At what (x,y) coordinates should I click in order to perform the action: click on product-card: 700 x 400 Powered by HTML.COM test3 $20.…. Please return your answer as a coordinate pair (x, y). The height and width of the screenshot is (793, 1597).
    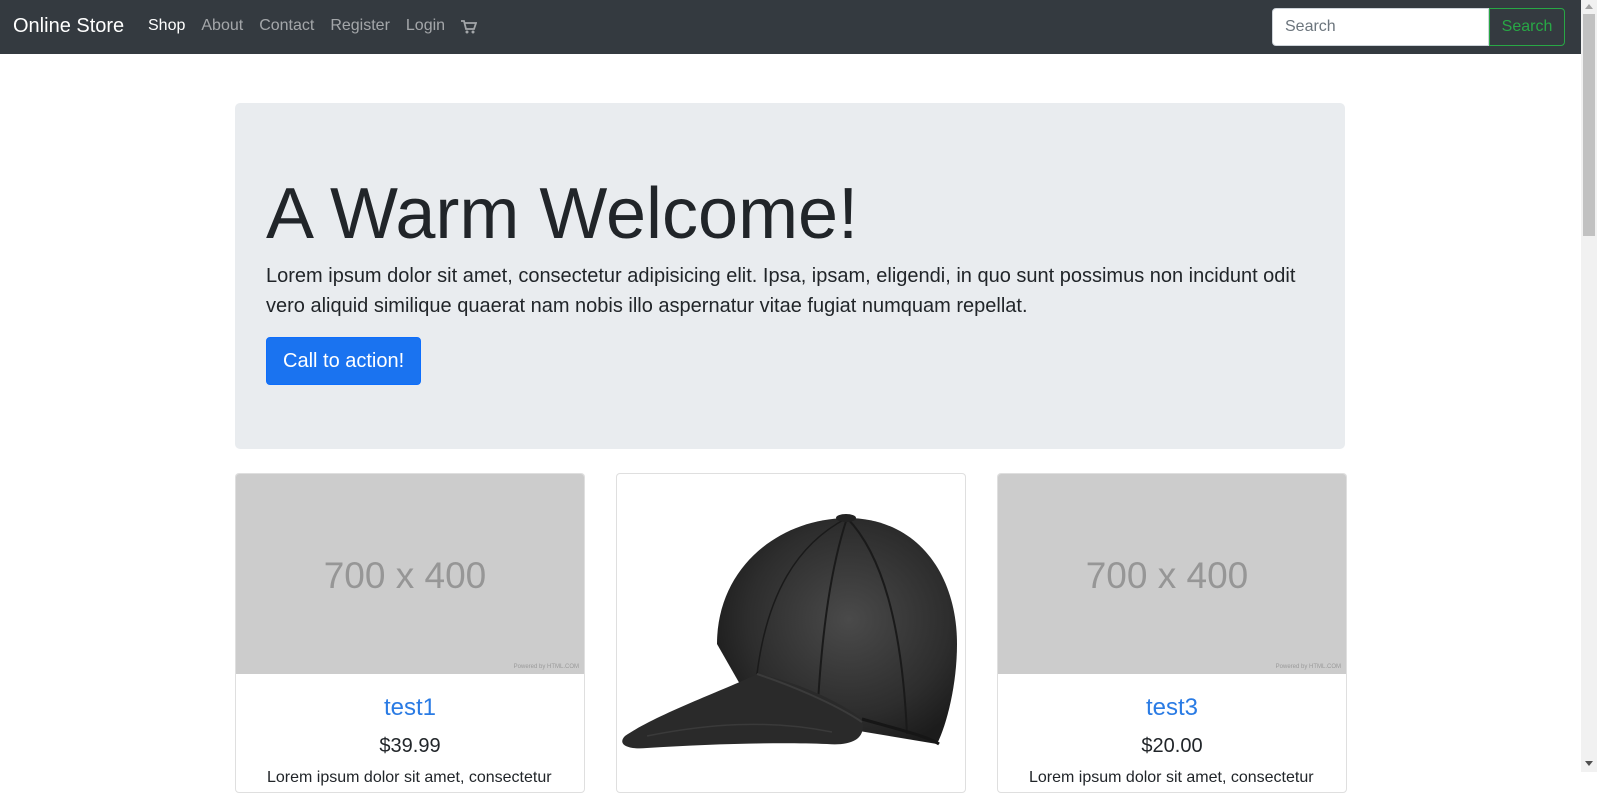
    Looking at the image, I should click on (1172, 633).